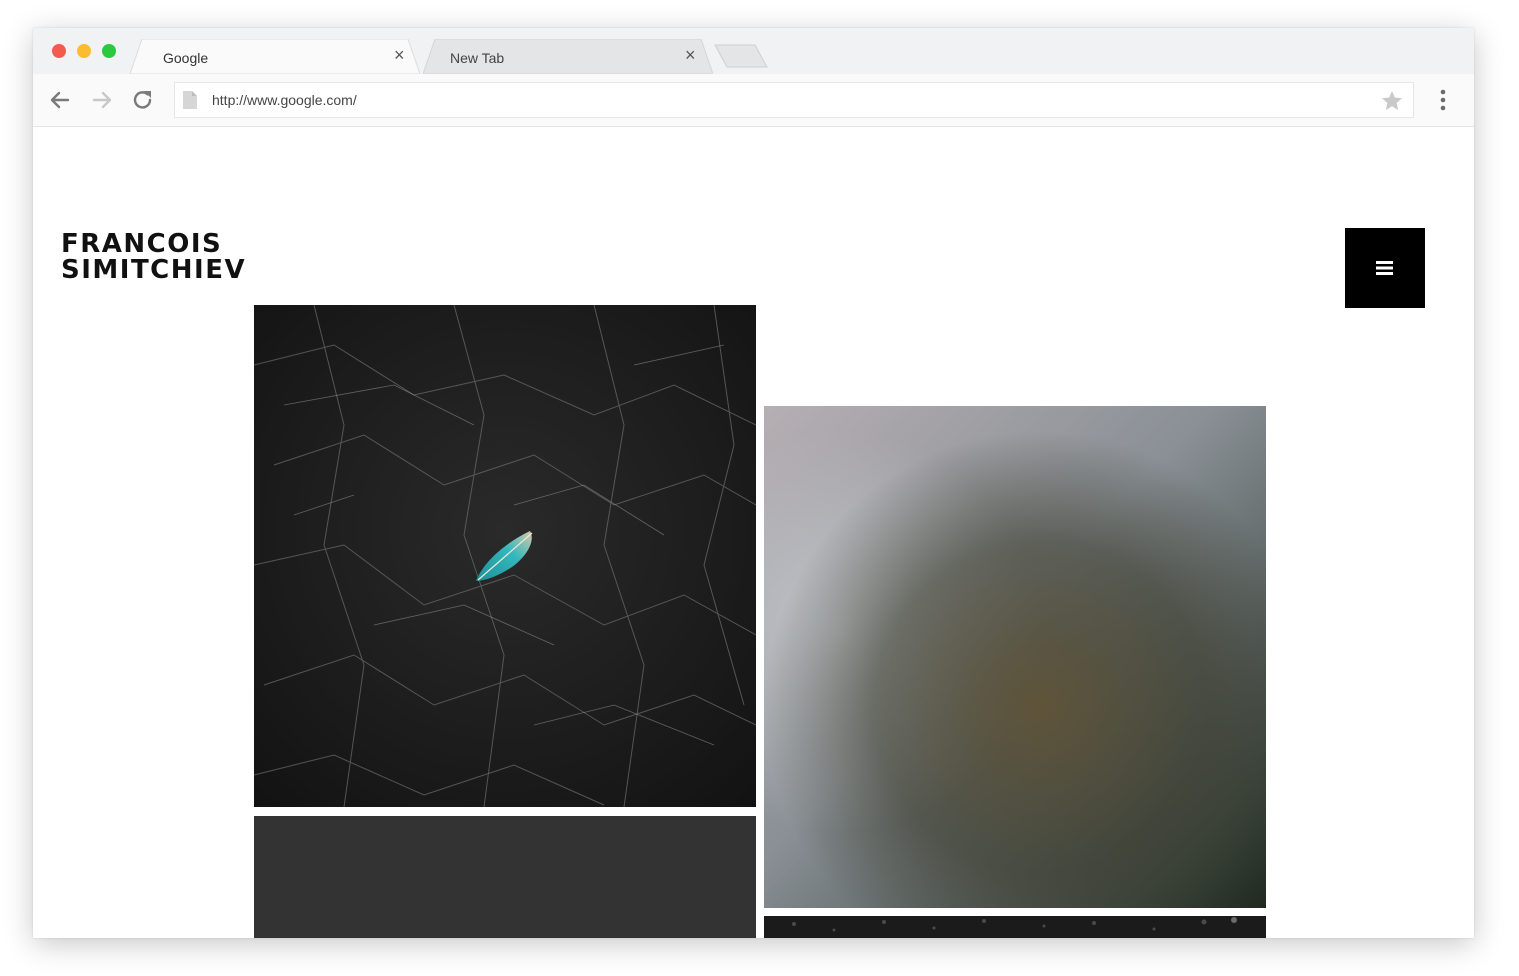  Describe the element at coordinates (741, 56) in the screenshot. I see `new-tab-button` at that location.